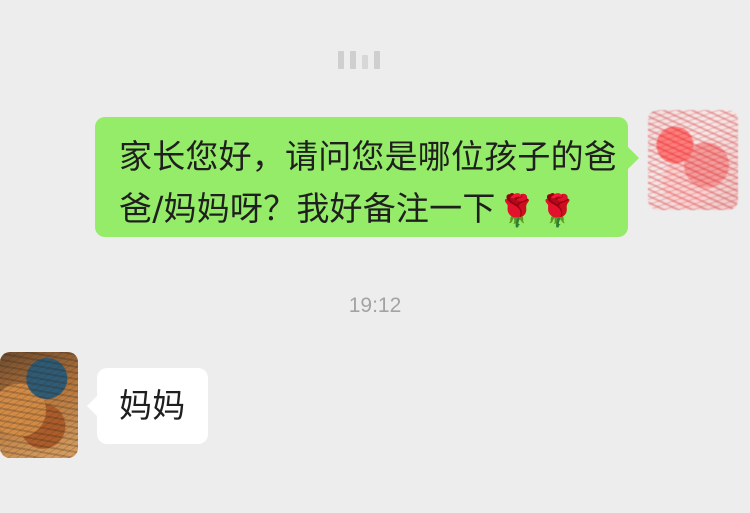 The image size is (750, 513). Describe the element at coordinates (375, 305) in the screenshot. I see `message-timestamp: 19:12` at that location.